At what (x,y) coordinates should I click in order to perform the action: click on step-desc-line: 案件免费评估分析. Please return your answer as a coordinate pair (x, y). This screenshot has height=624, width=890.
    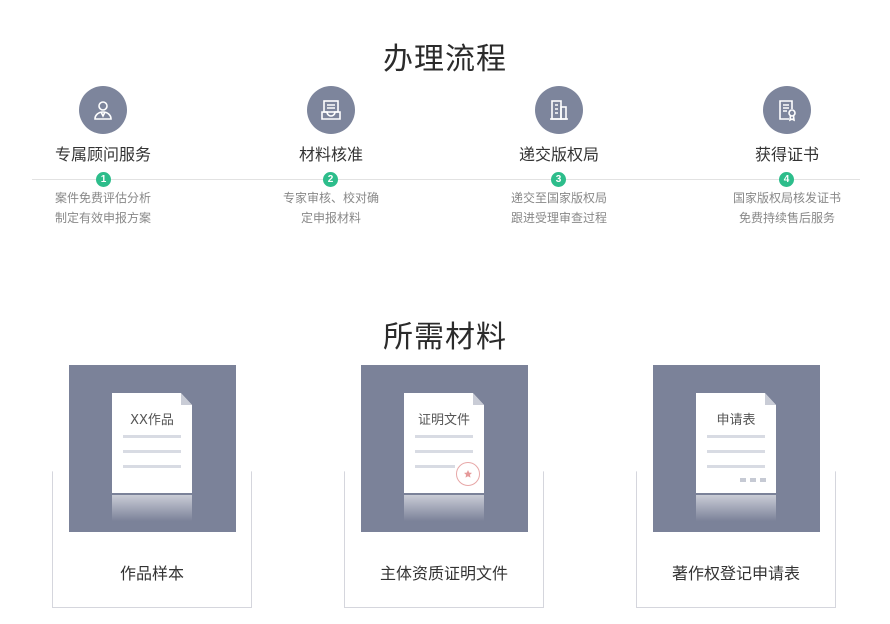
    Looking at the image, I should click on (102, 198).